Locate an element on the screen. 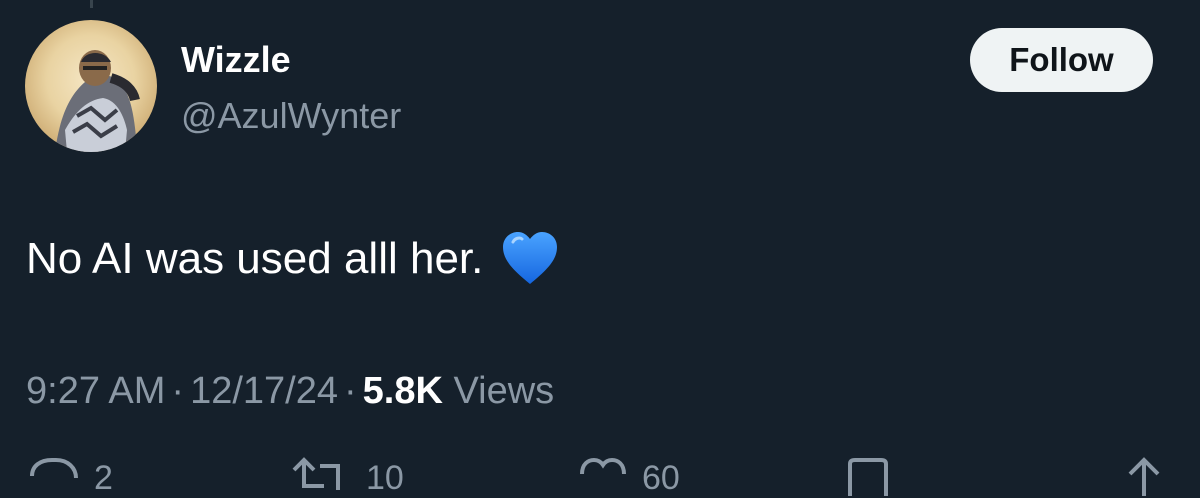  reply-button: 2 is located at coordinates (69, 477).